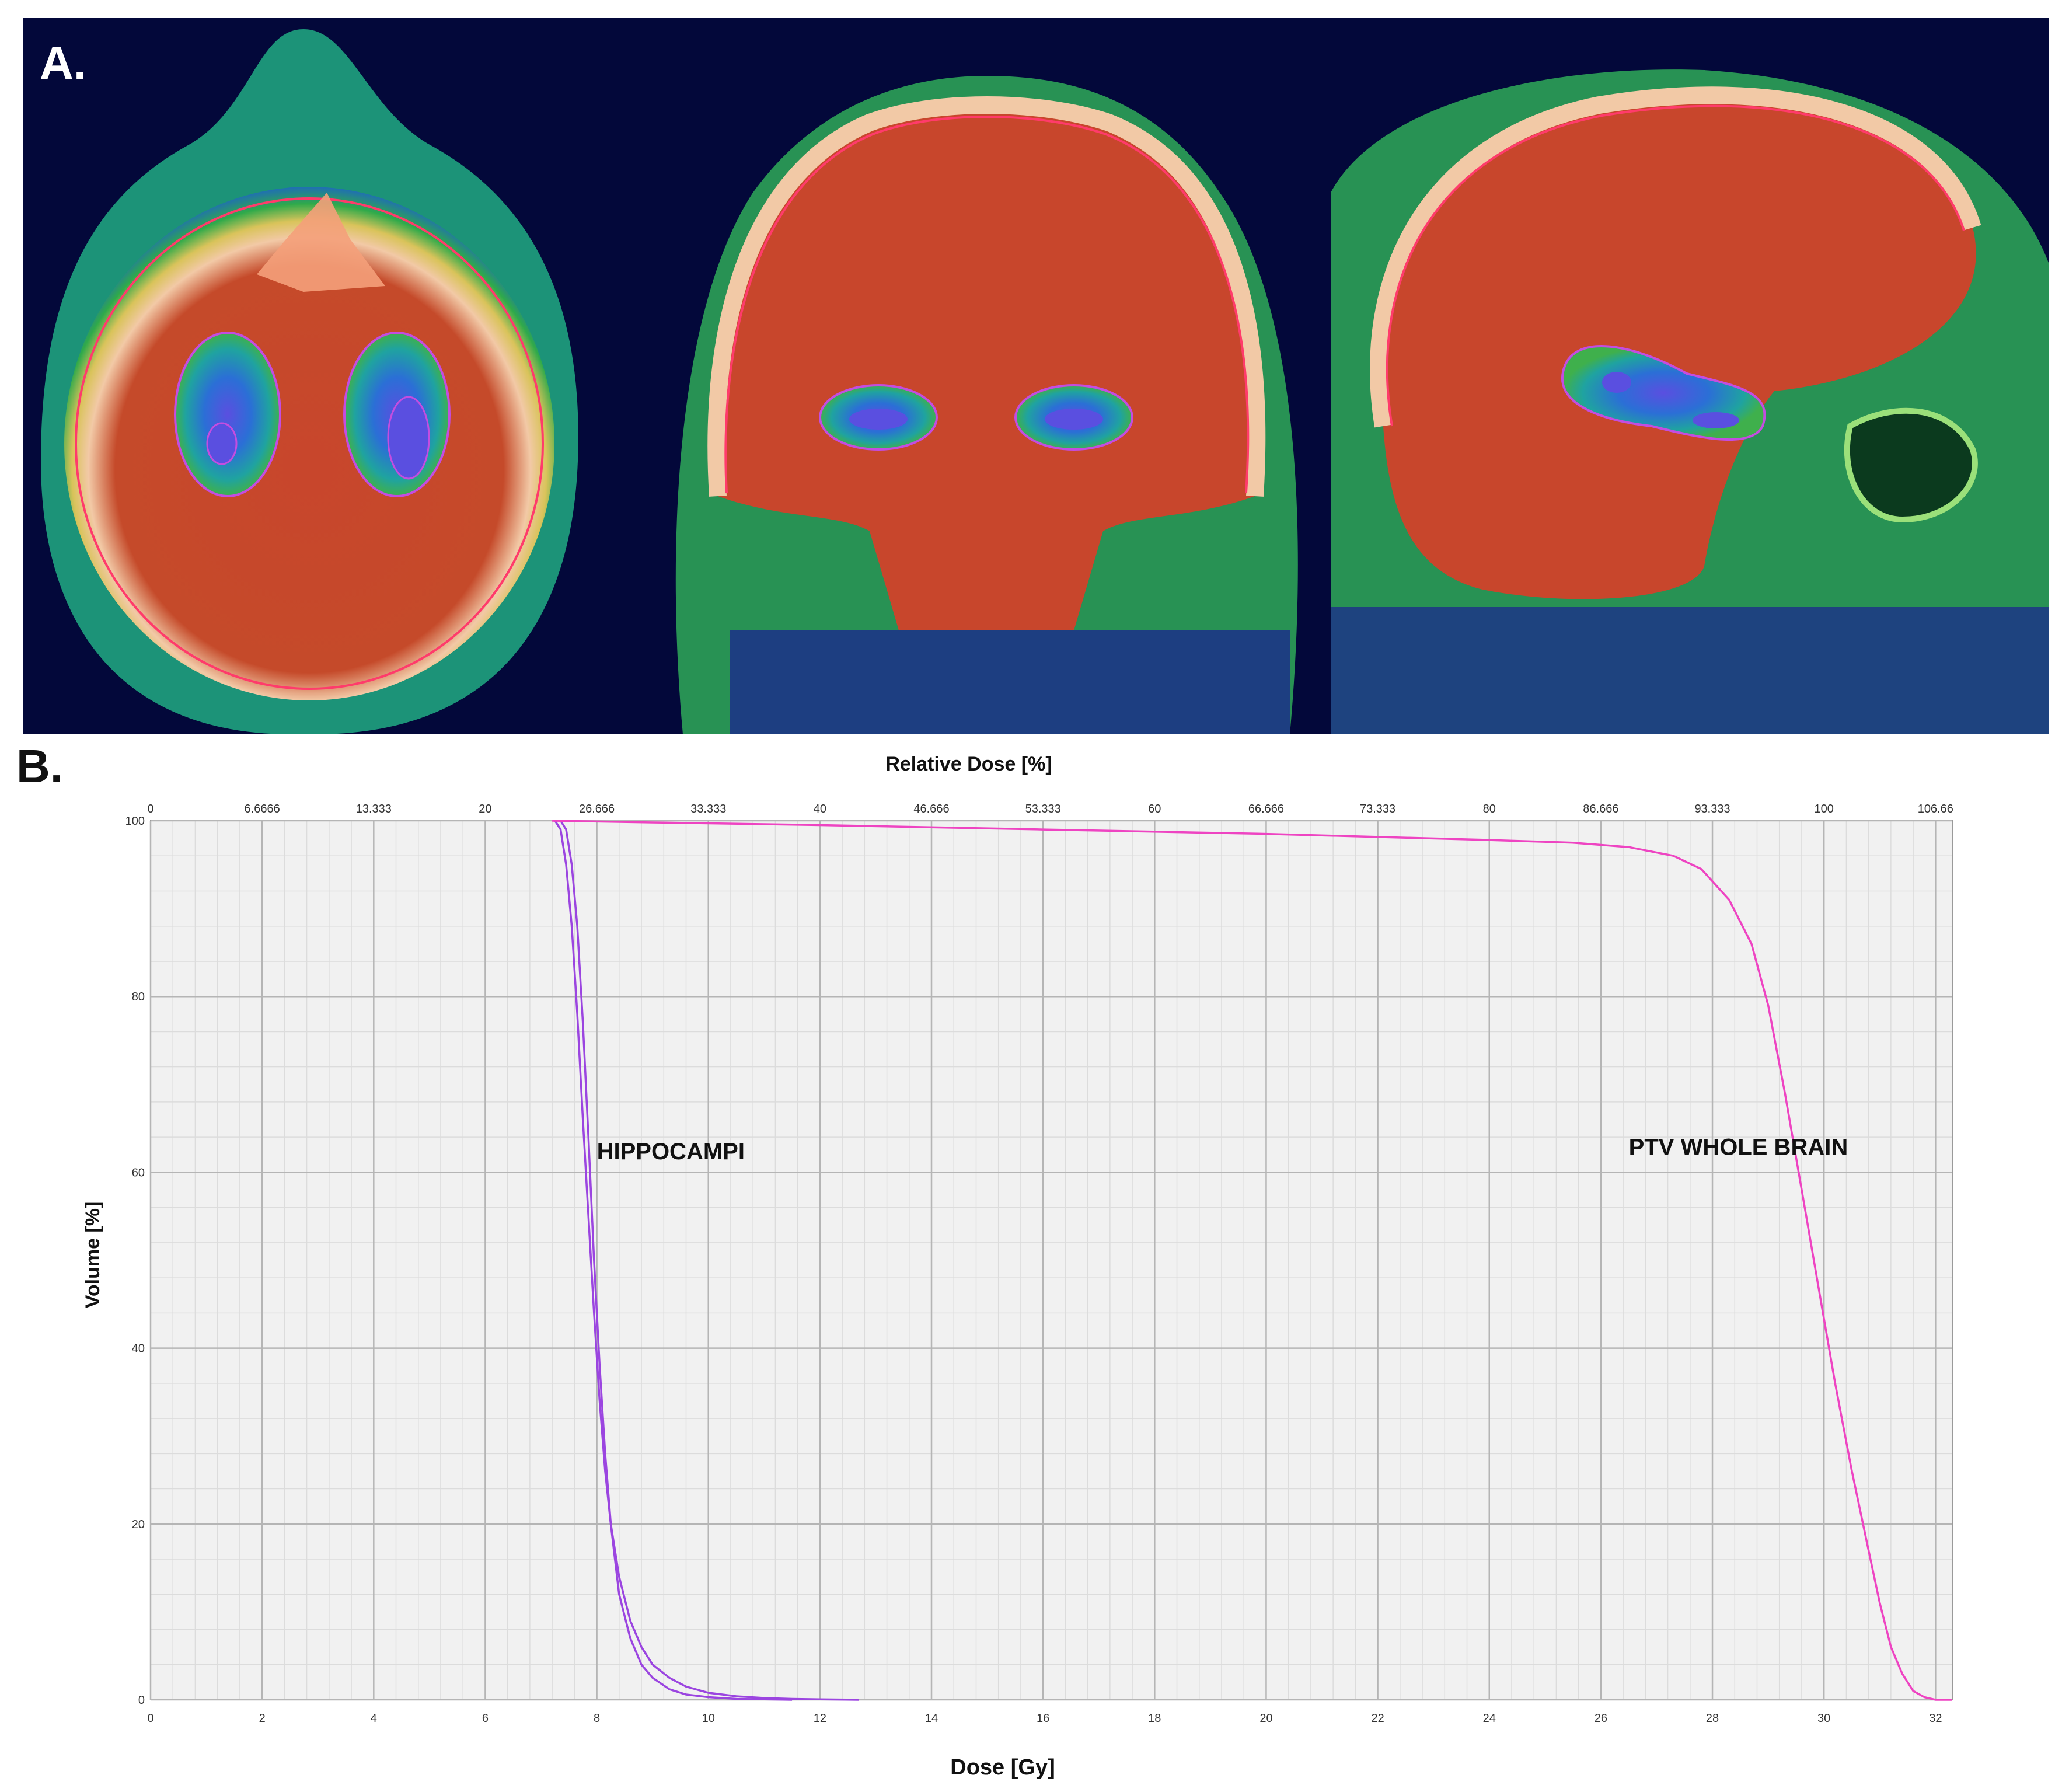 The width and height of the screenshot is (2069, 1792). I want to click on x-tick-label: 24, so click(1490, 1718).